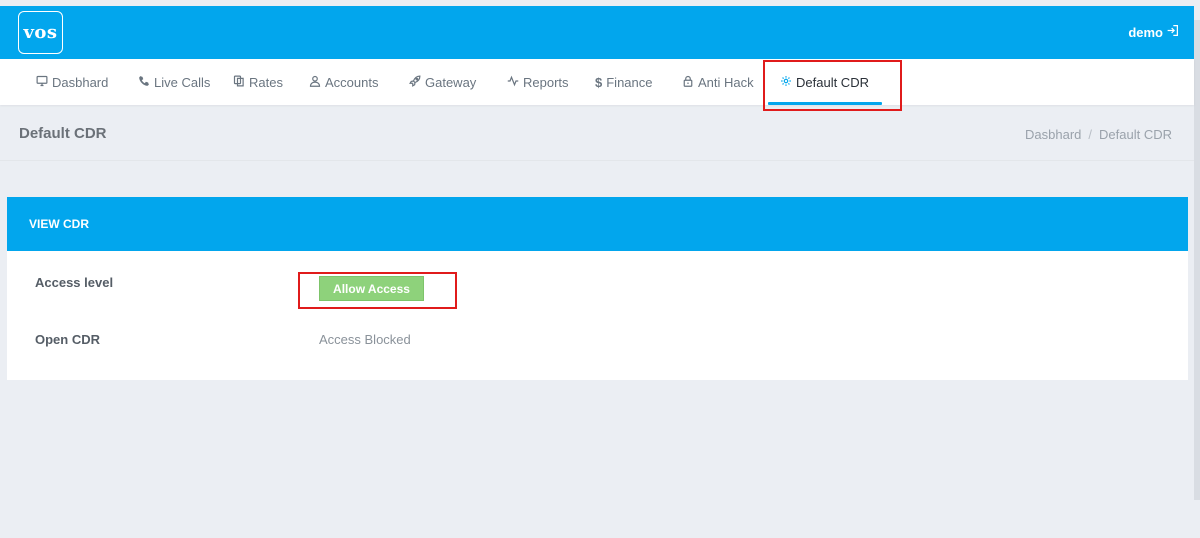  I want to click on nav-item-reports: Reports, so click(538, 82).